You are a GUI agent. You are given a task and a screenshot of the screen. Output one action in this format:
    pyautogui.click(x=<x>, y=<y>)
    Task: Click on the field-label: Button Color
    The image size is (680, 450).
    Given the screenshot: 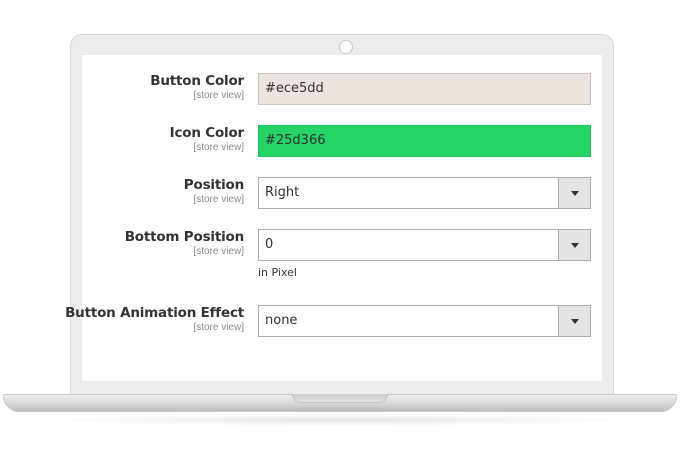 What is the action you would take?
    pyautogui.click(x=197, y=81)
    